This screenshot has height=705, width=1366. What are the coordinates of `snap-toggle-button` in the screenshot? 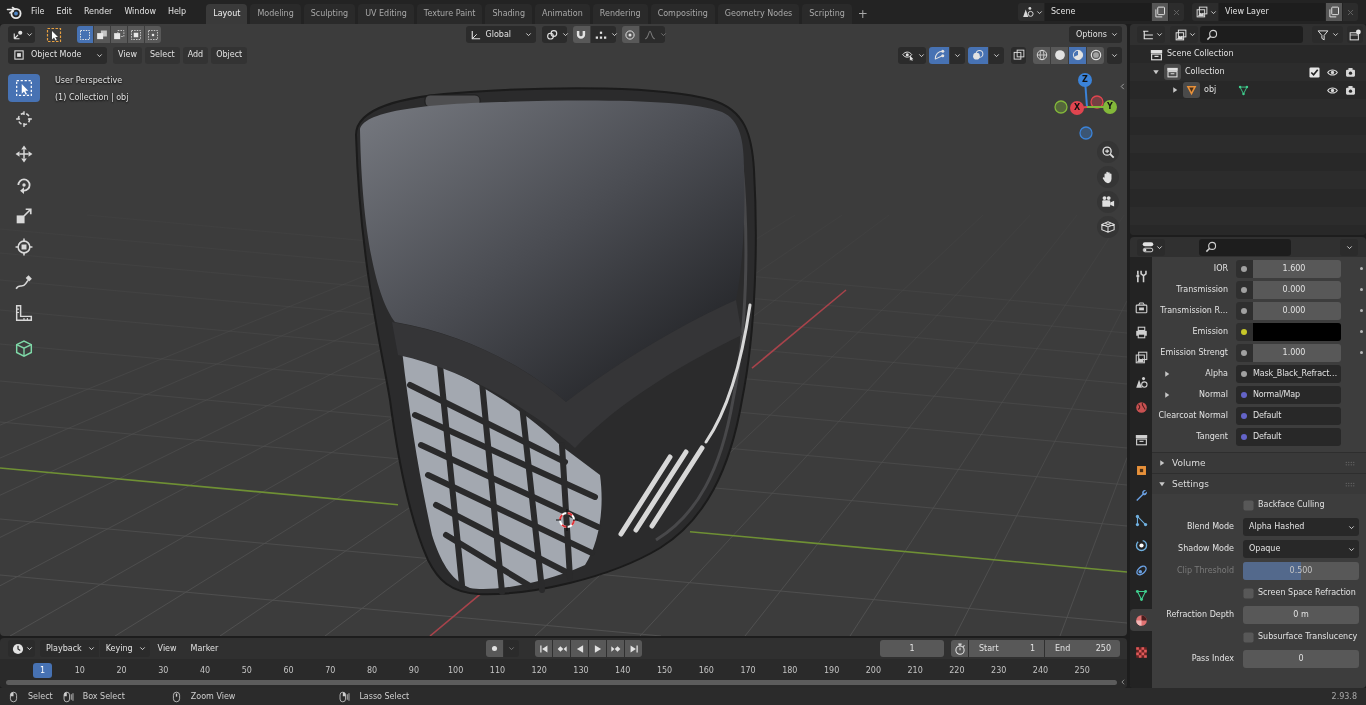 It's located at (581, 34).